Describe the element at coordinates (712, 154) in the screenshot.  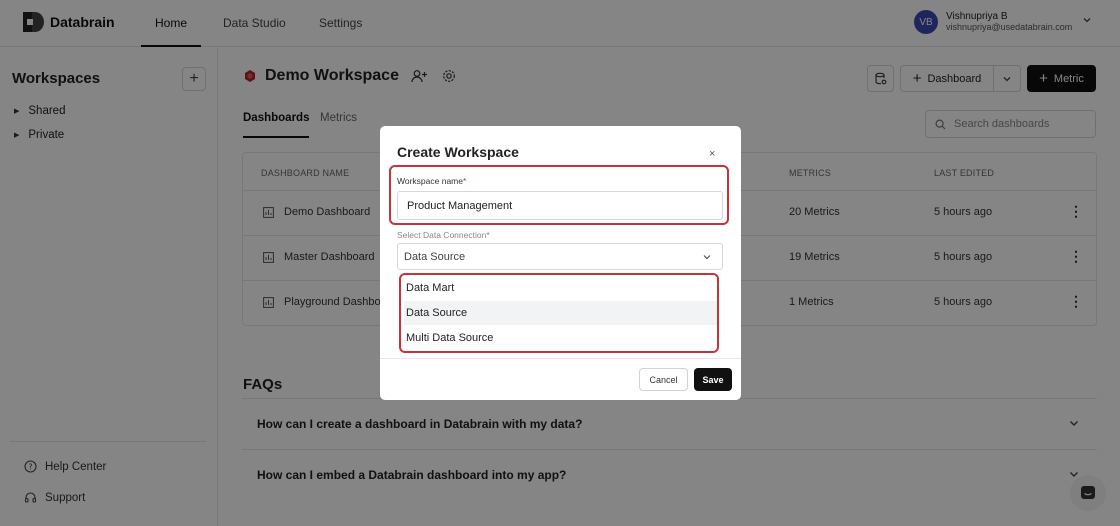
I see `close-icon: ×` at that location.